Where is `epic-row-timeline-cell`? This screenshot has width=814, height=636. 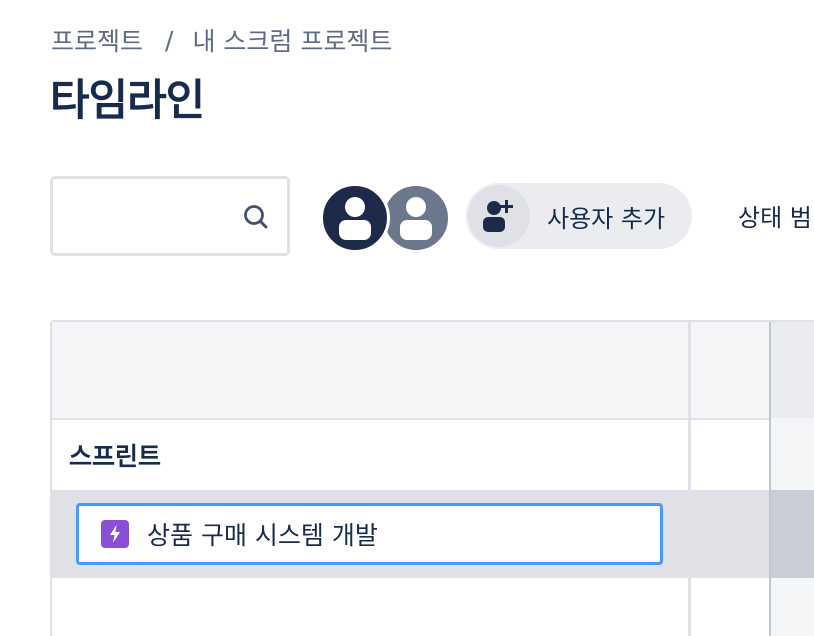 epic-row-timeline-cell is located at coordinates (792, 534).